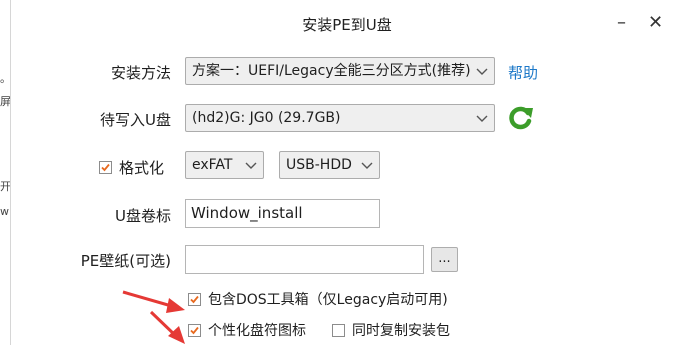 The image size is (682, 345). What do you see at coordinates (125, 261) in the screenshot?
I see `wallpaper-label: PE壁纸(可选)` at bounding box center [125, 261].